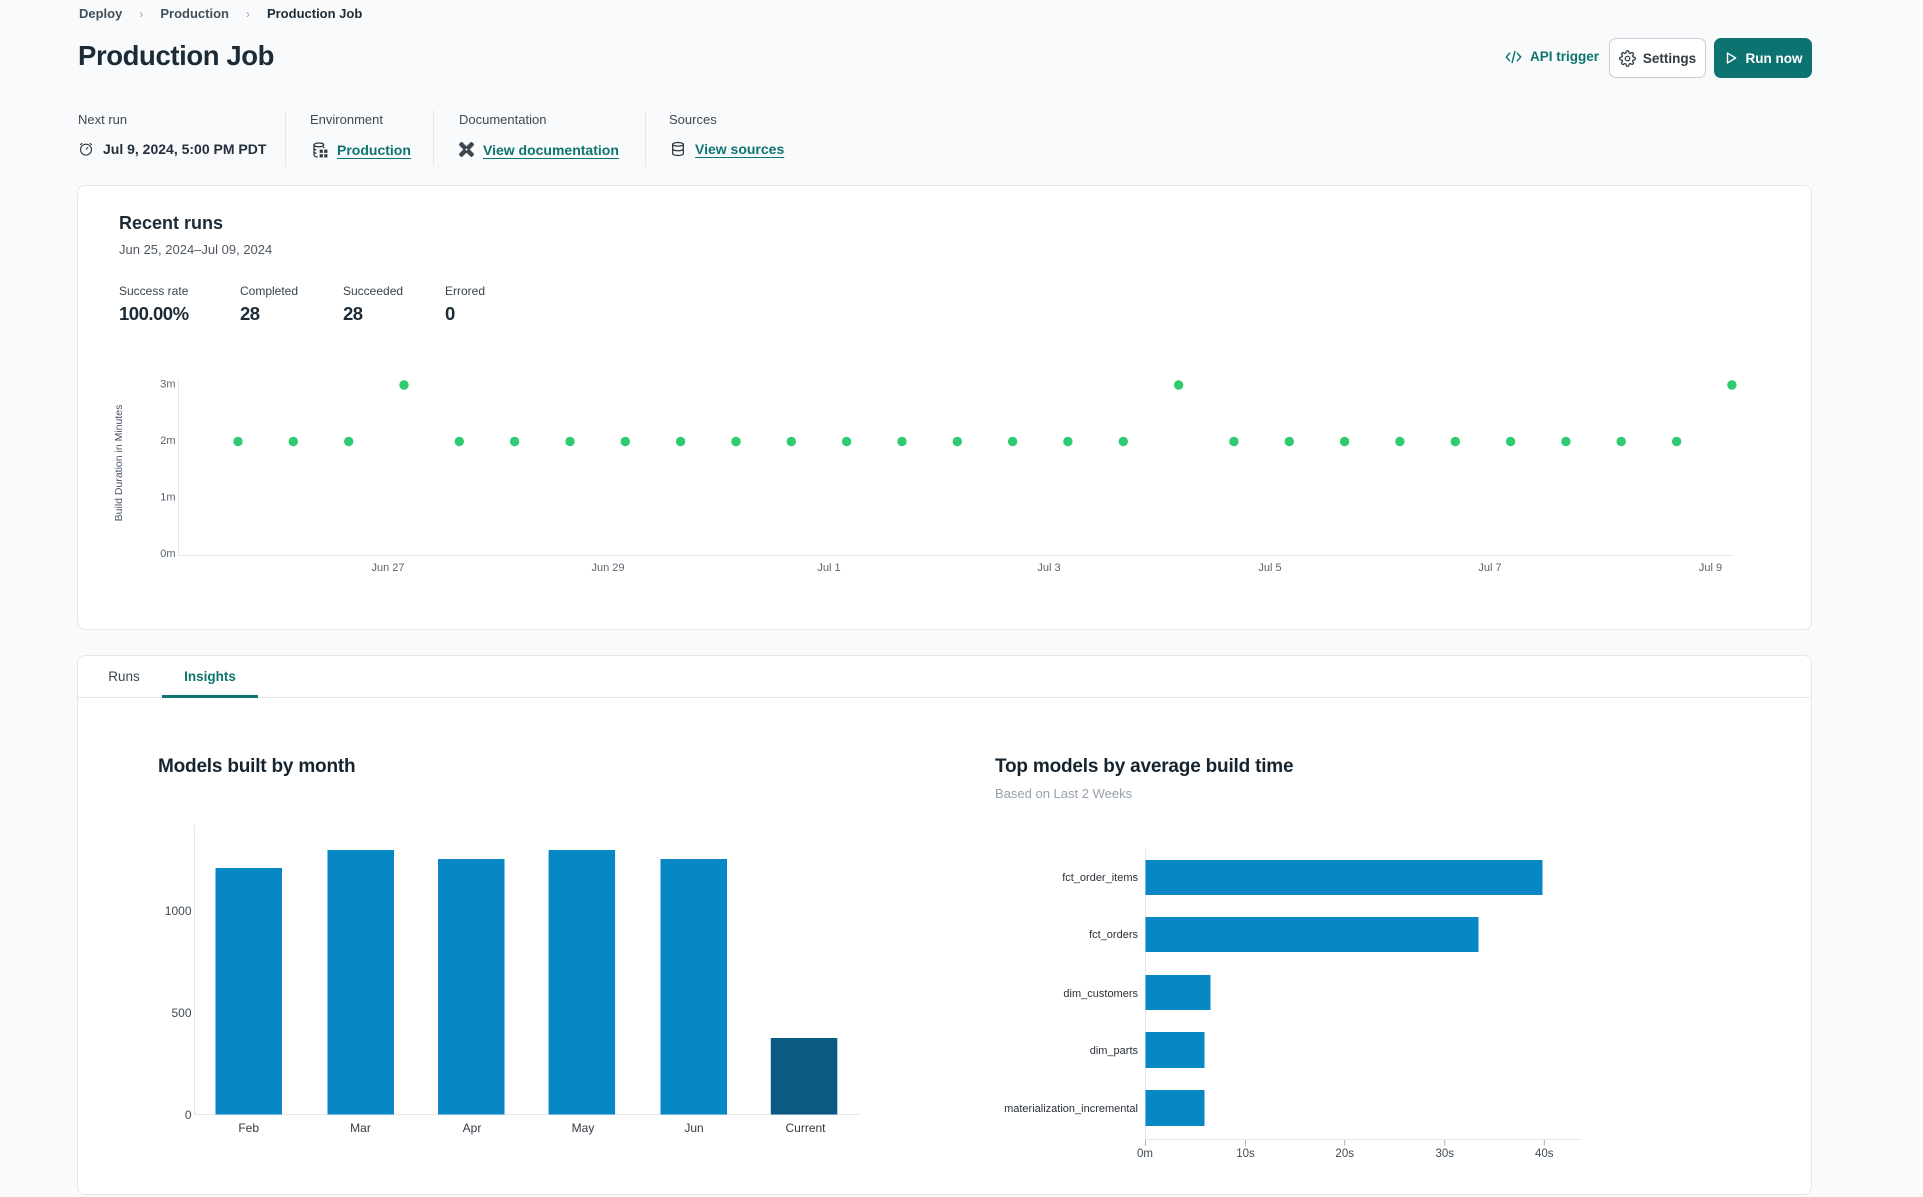  I want to click on svg-text: 0, so click(188, 1115).